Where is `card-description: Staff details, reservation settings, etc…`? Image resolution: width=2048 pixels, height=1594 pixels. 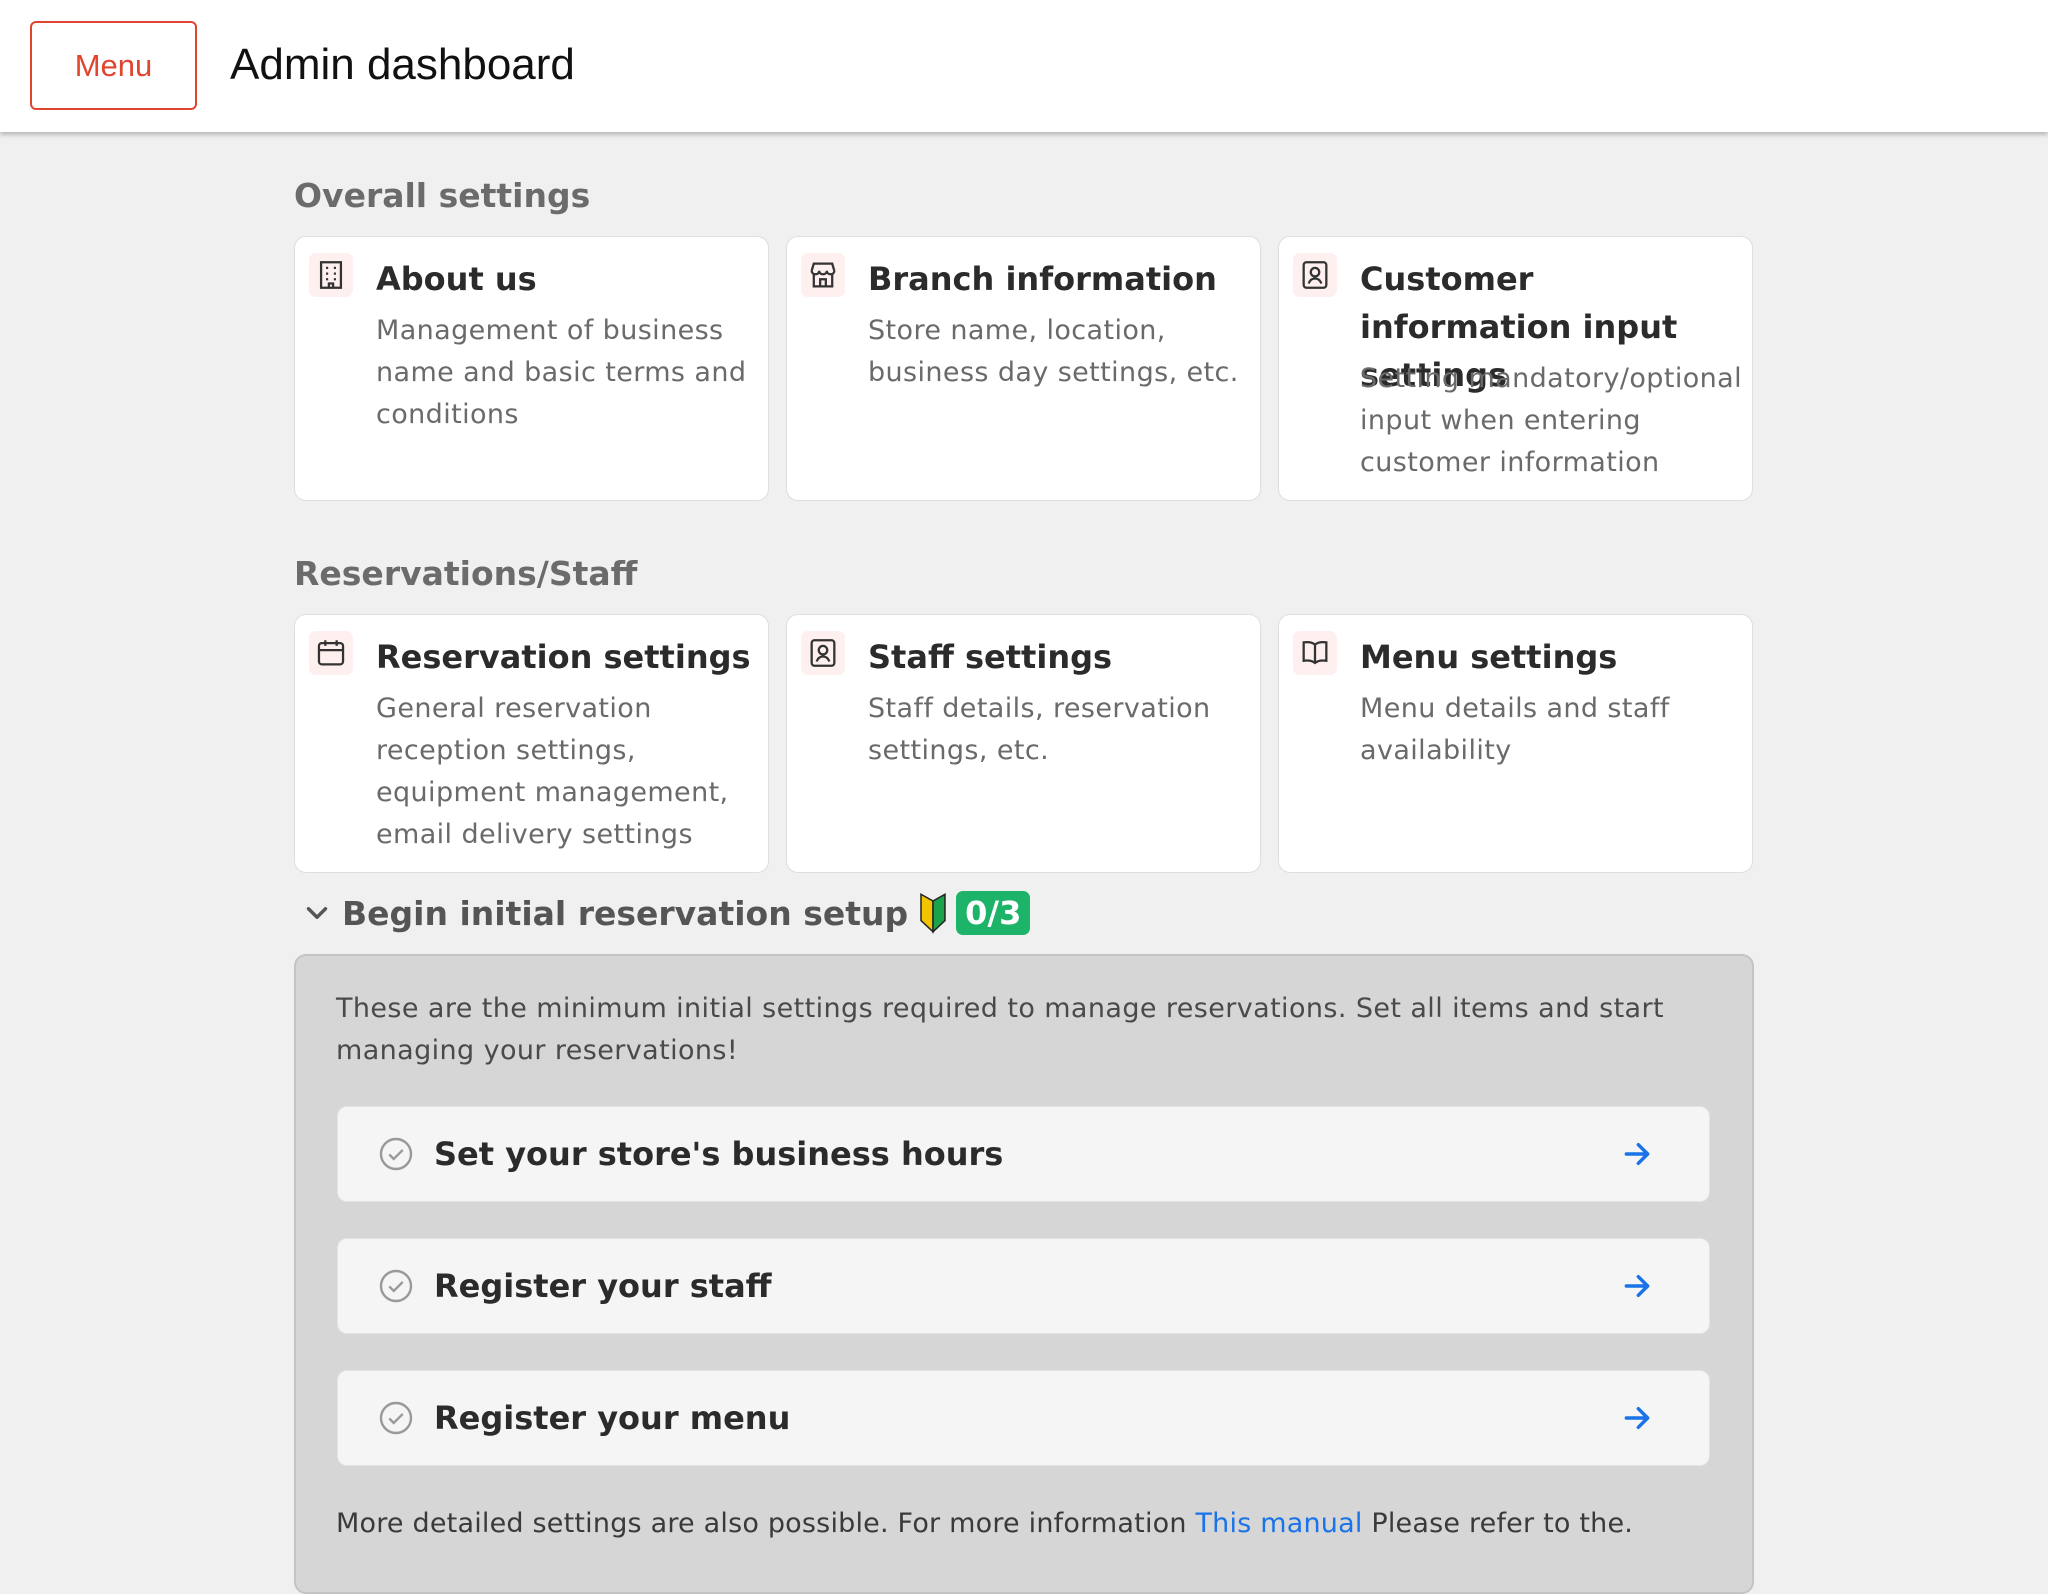
card-description: Staff details, reservation settings, etc… is located at coordinates (1039, 729).